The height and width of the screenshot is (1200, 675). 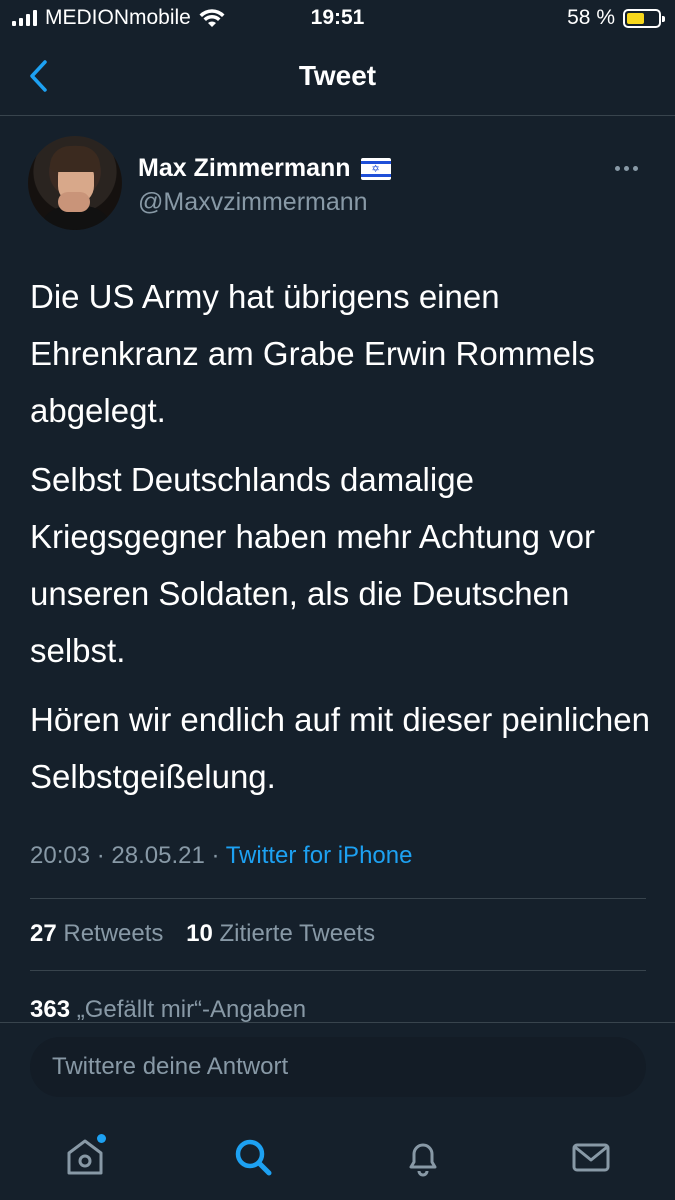 I want to click on new-content-dot, so click(x=101, y=1138).